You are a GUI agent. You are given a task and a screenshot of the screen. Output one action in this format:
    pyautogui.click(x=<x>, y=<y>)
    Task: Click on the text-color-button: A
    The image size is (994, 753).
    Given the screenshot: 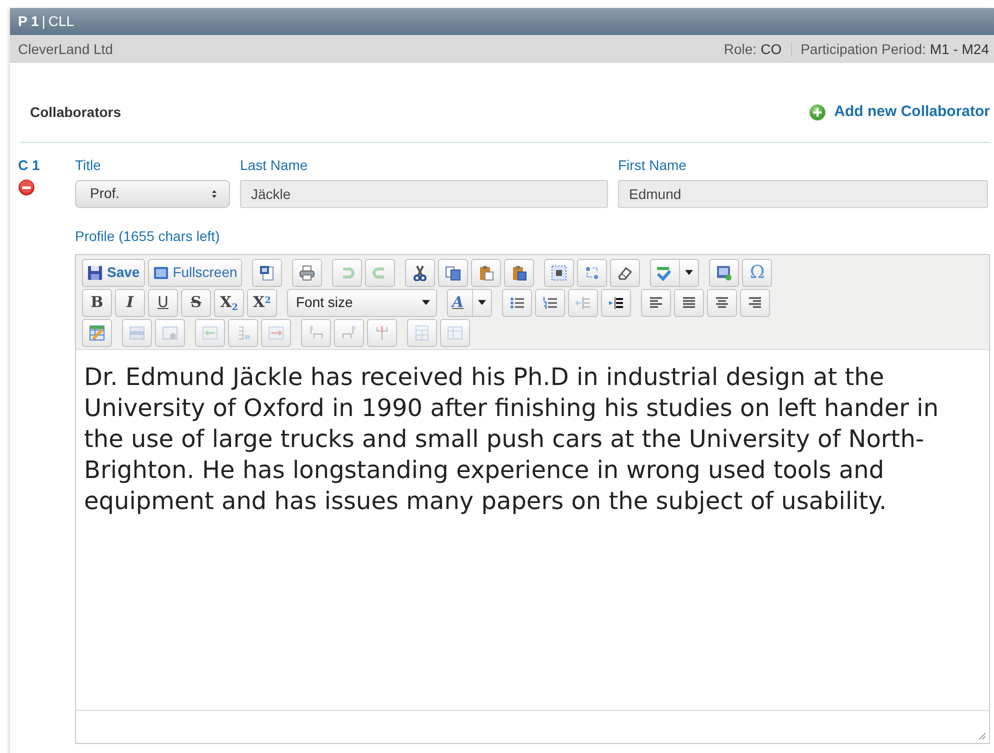 What is the action you would take?
    pyautogui.click(x=469, y=302)
    